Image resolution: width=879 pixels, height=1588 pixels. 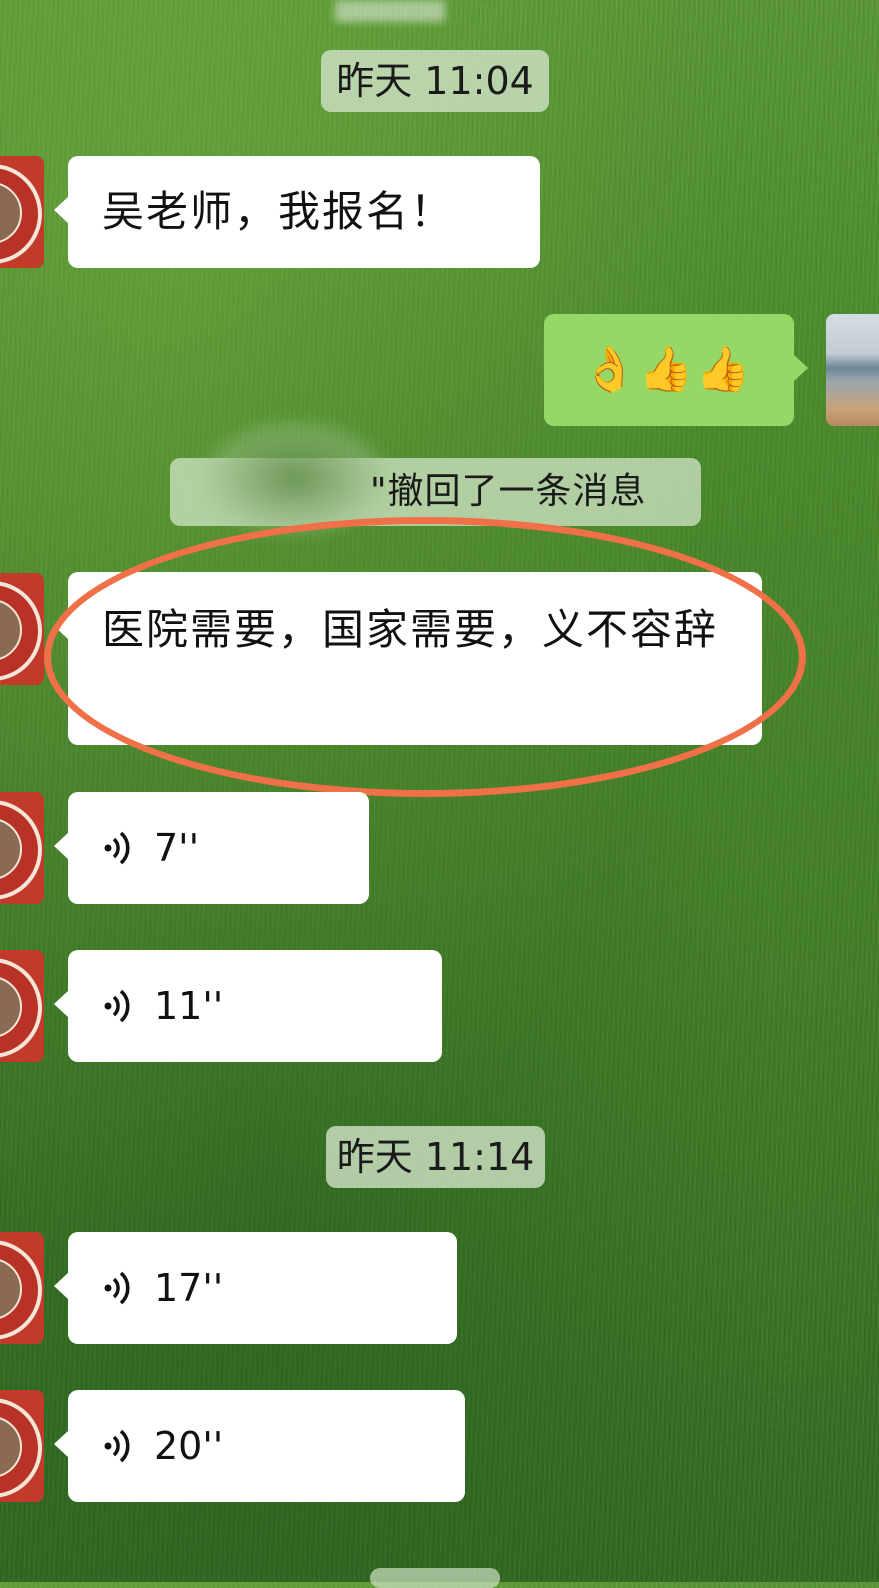 I want to click on voice-message: 17'', so click(x=162, y=1288).